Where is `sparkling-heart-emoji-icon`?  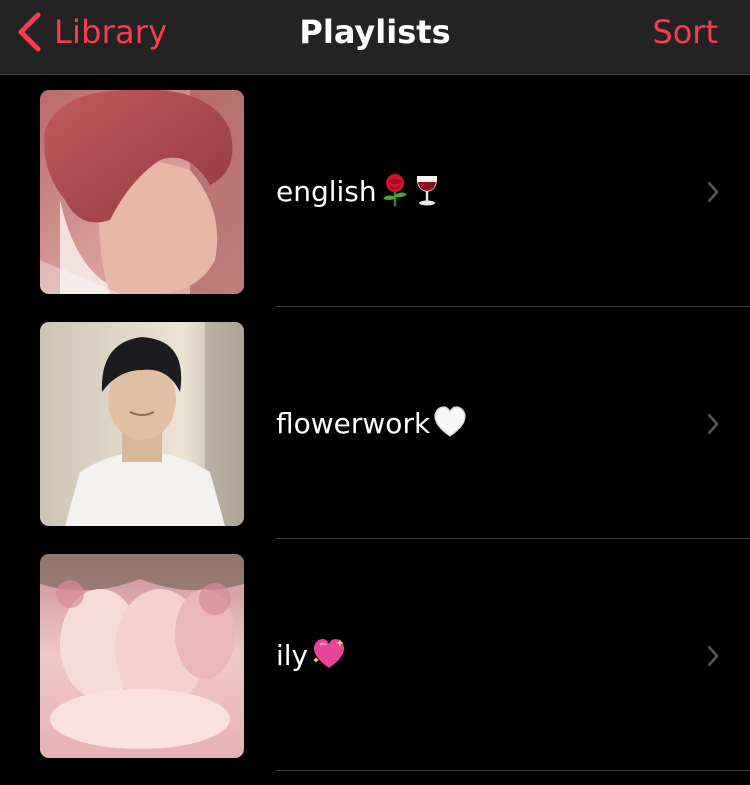 sparkling-heart-emoji-icon is located at coordinates (329, 658).